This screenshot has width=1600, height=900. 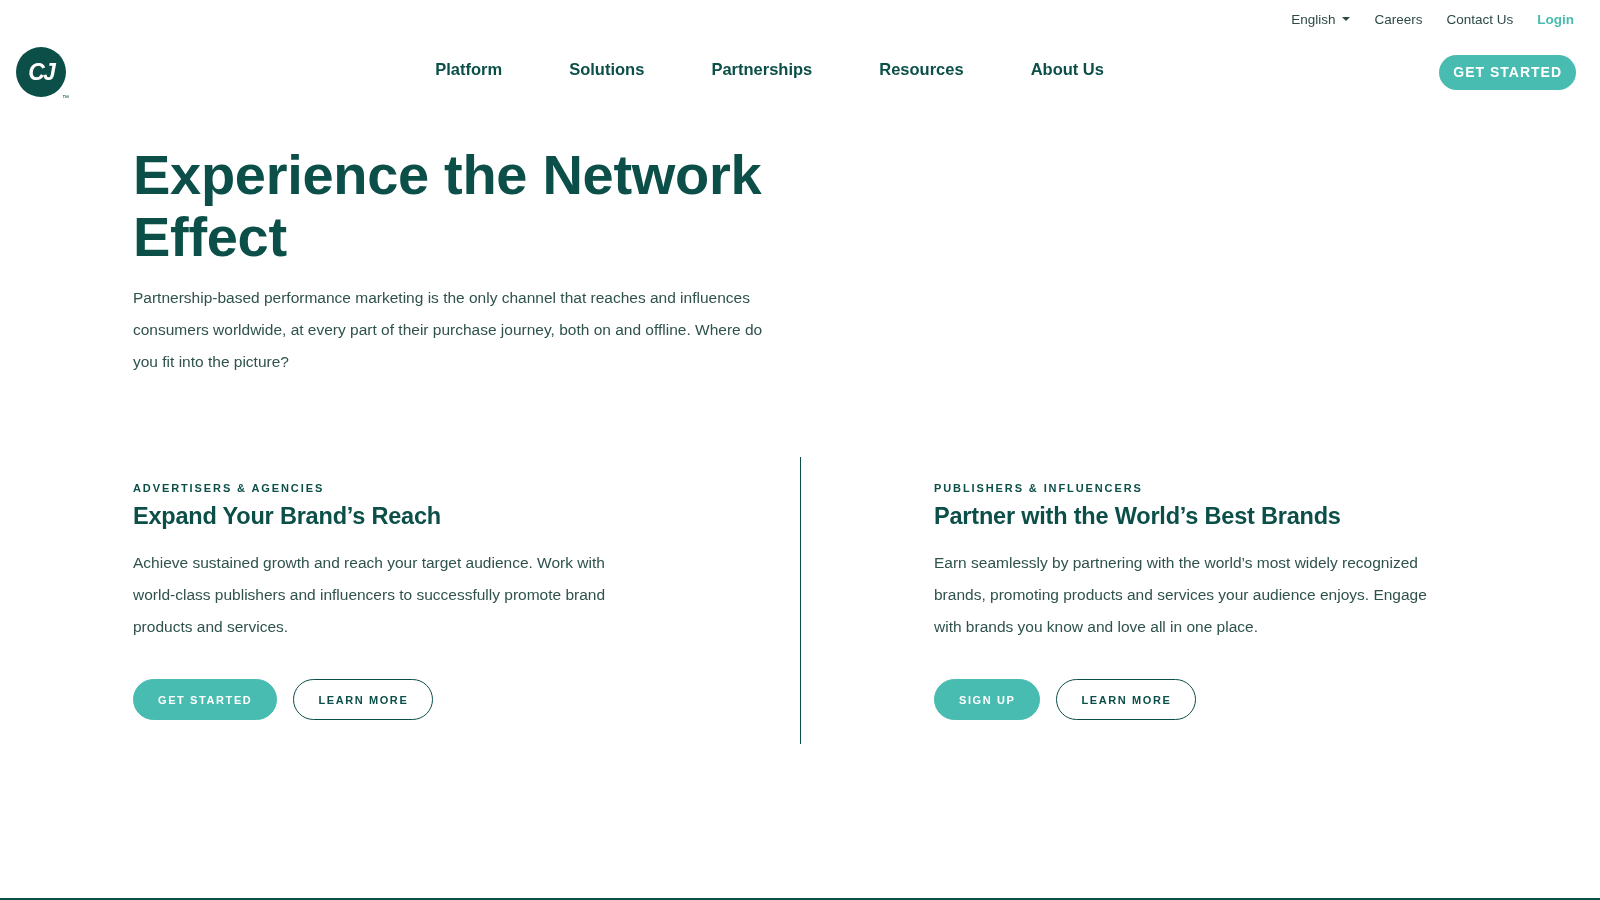 I want to click on nav-link: About Us, so click(x=1067, y=69).